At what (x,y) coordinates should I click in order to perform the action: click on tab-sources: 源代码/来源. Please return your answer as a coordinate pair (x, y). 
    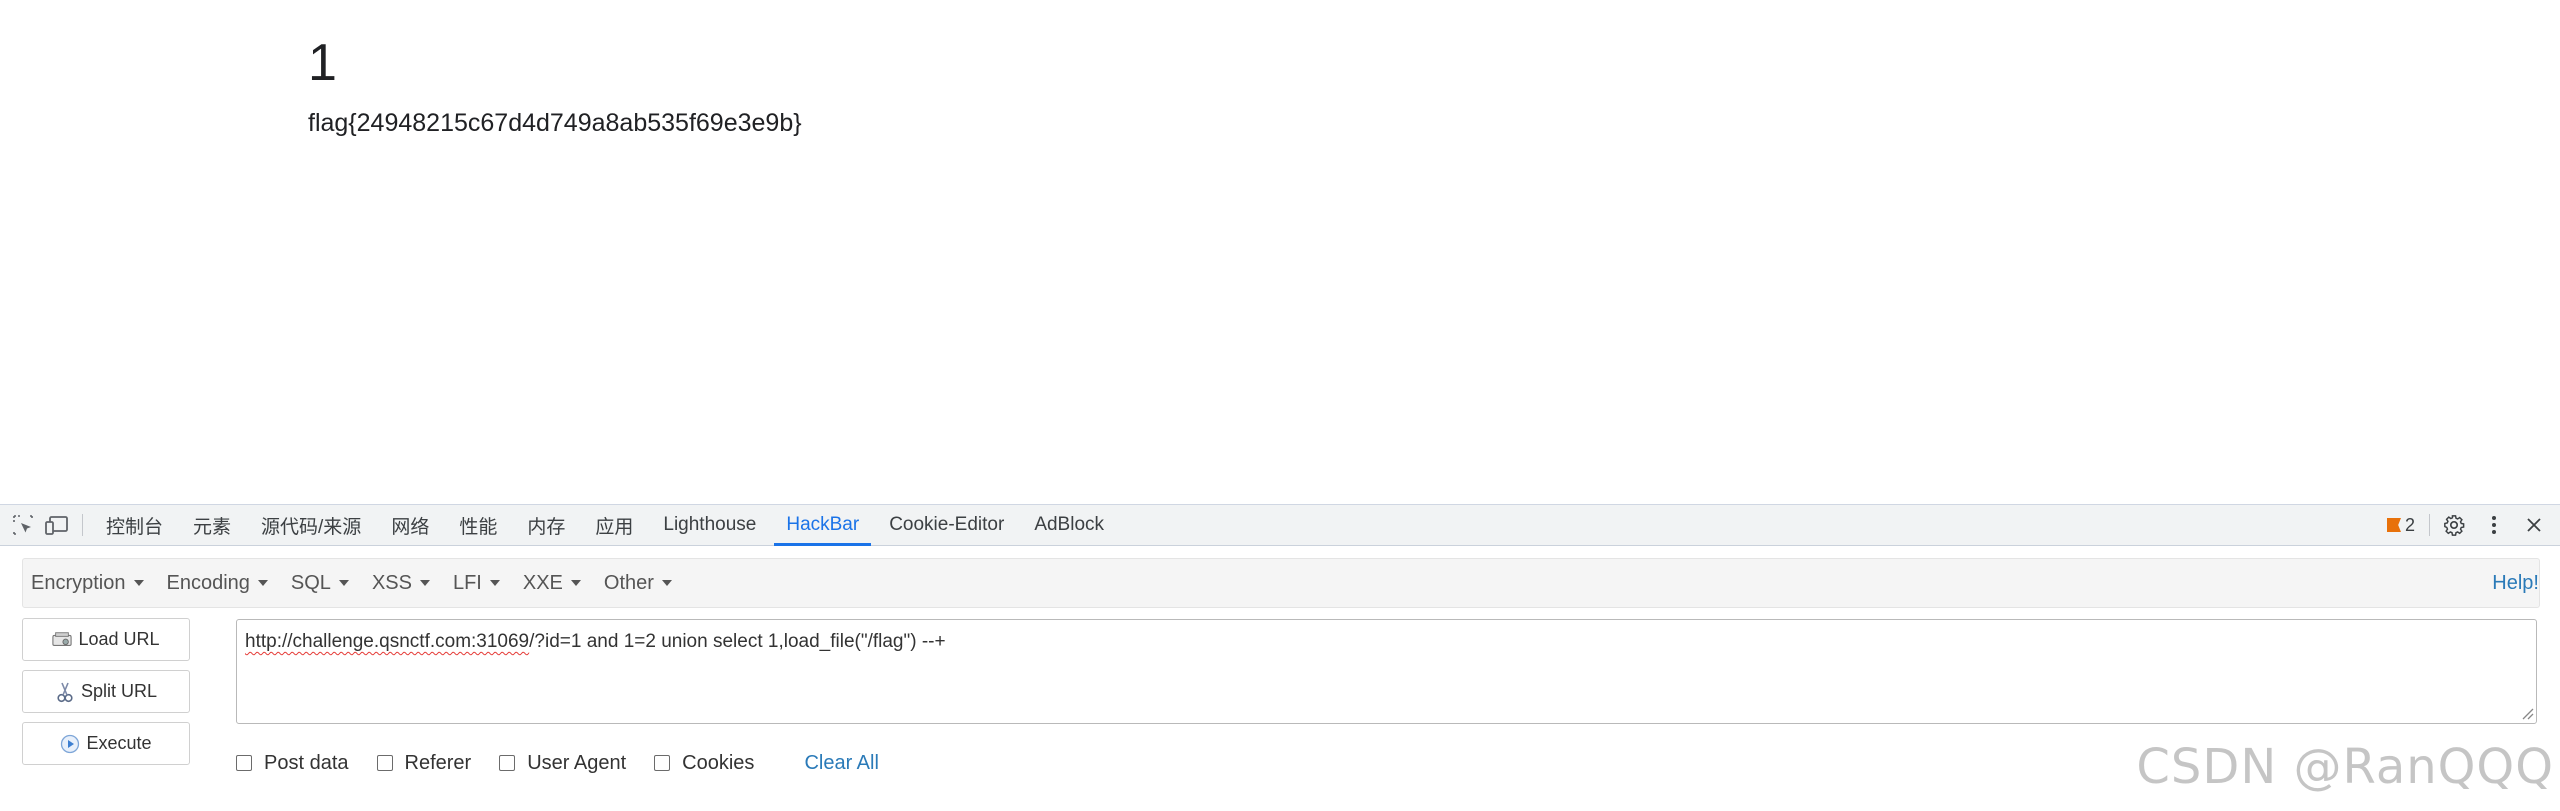
    Looking at the image, I should click on (311, 525).